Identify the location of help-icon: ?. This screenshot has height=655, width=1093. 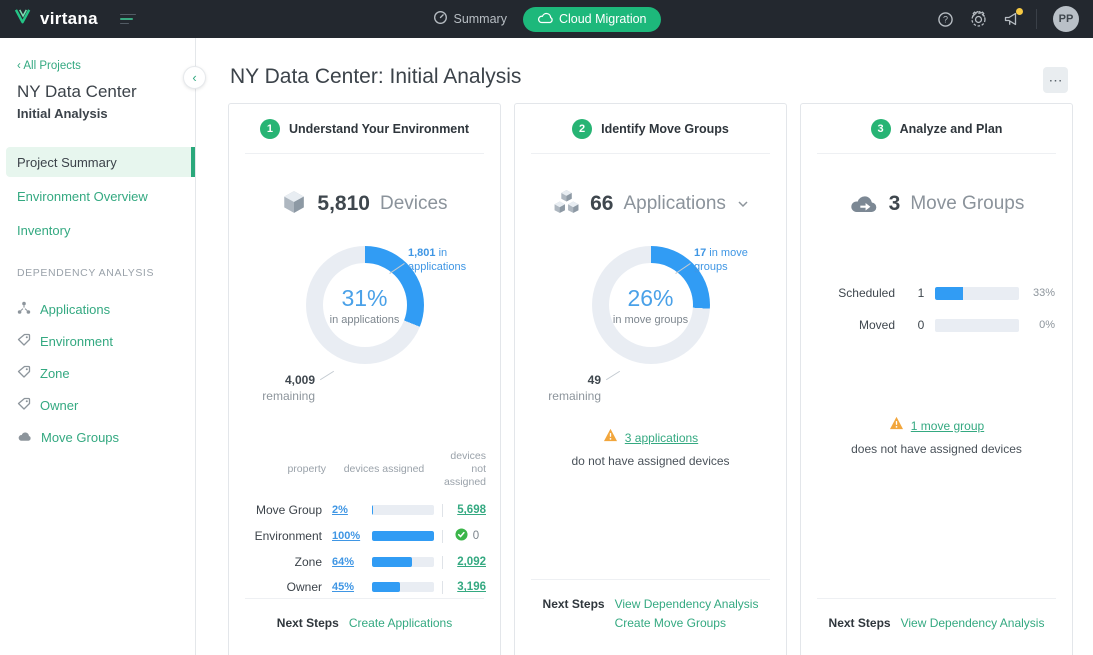
(945, 19).